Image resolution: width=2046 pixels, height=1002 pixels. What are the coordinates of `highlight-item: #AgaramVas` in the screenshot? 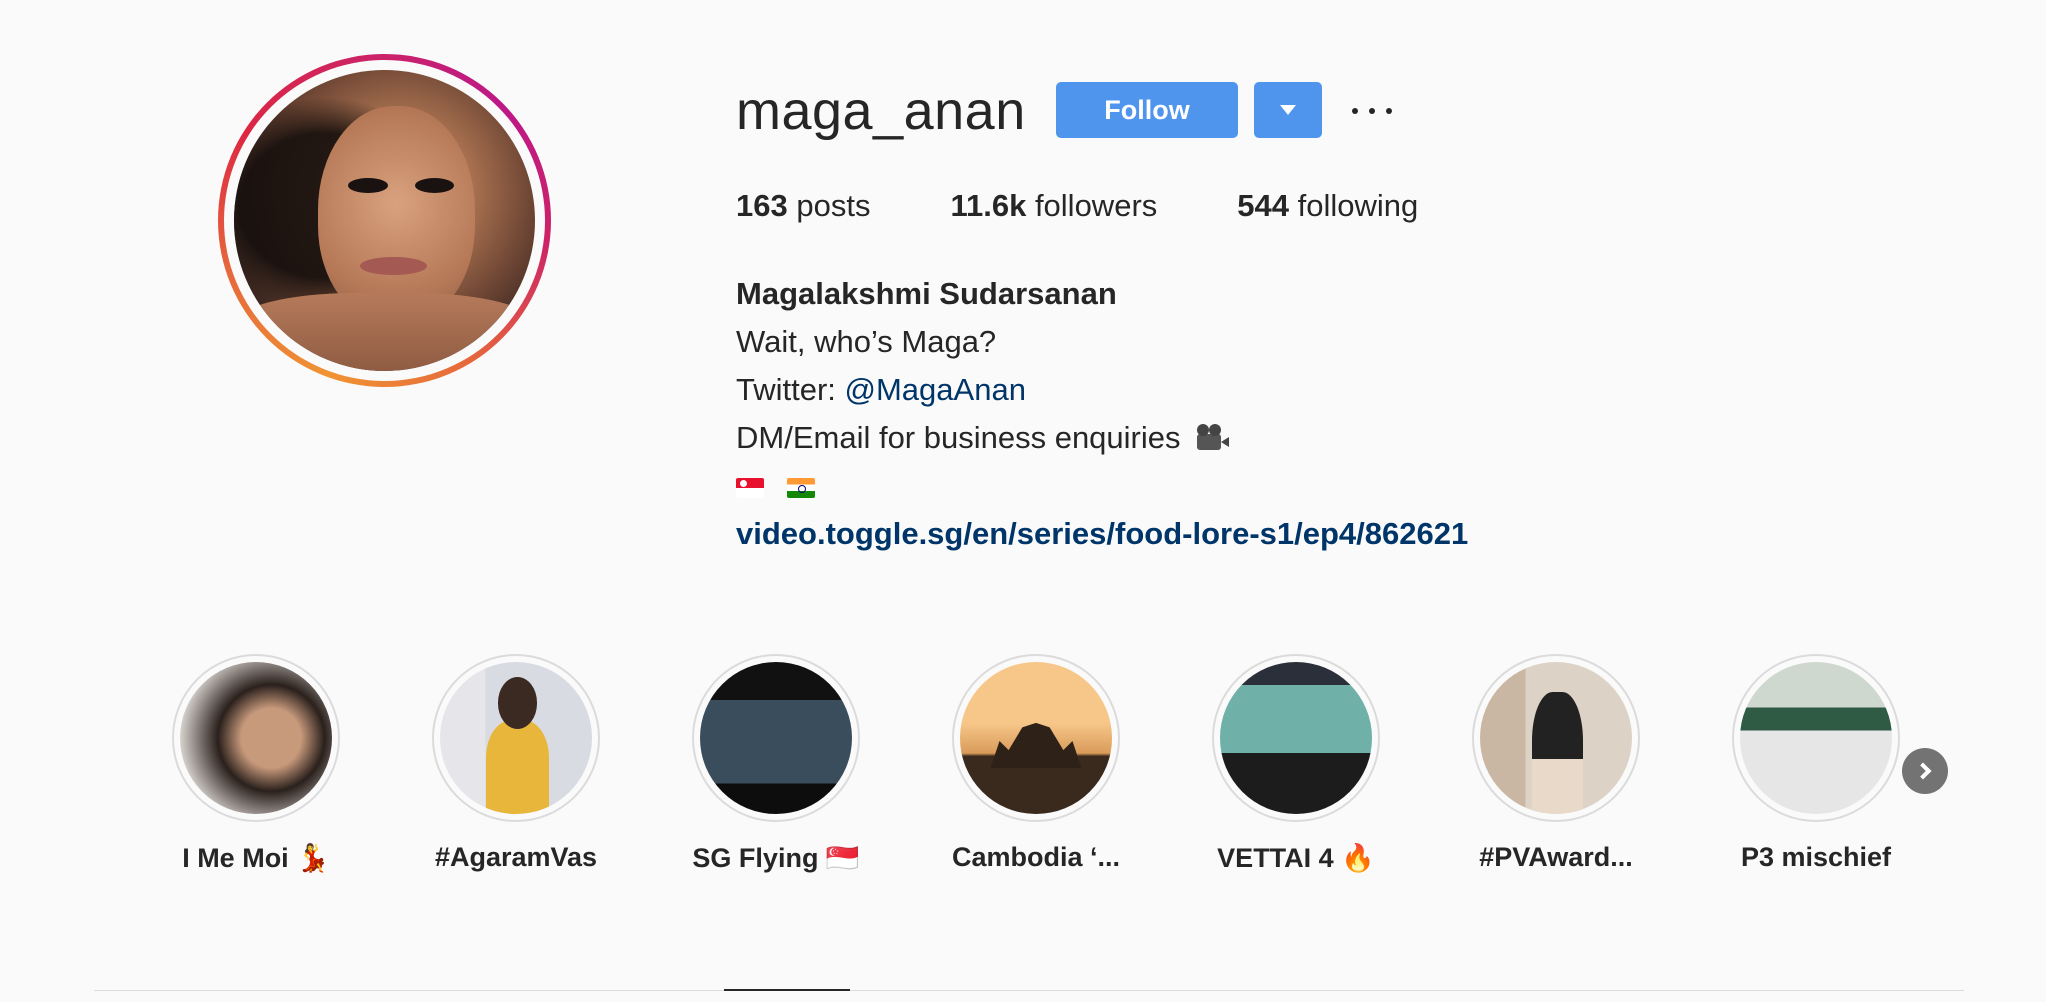 It's located at (516, 764).